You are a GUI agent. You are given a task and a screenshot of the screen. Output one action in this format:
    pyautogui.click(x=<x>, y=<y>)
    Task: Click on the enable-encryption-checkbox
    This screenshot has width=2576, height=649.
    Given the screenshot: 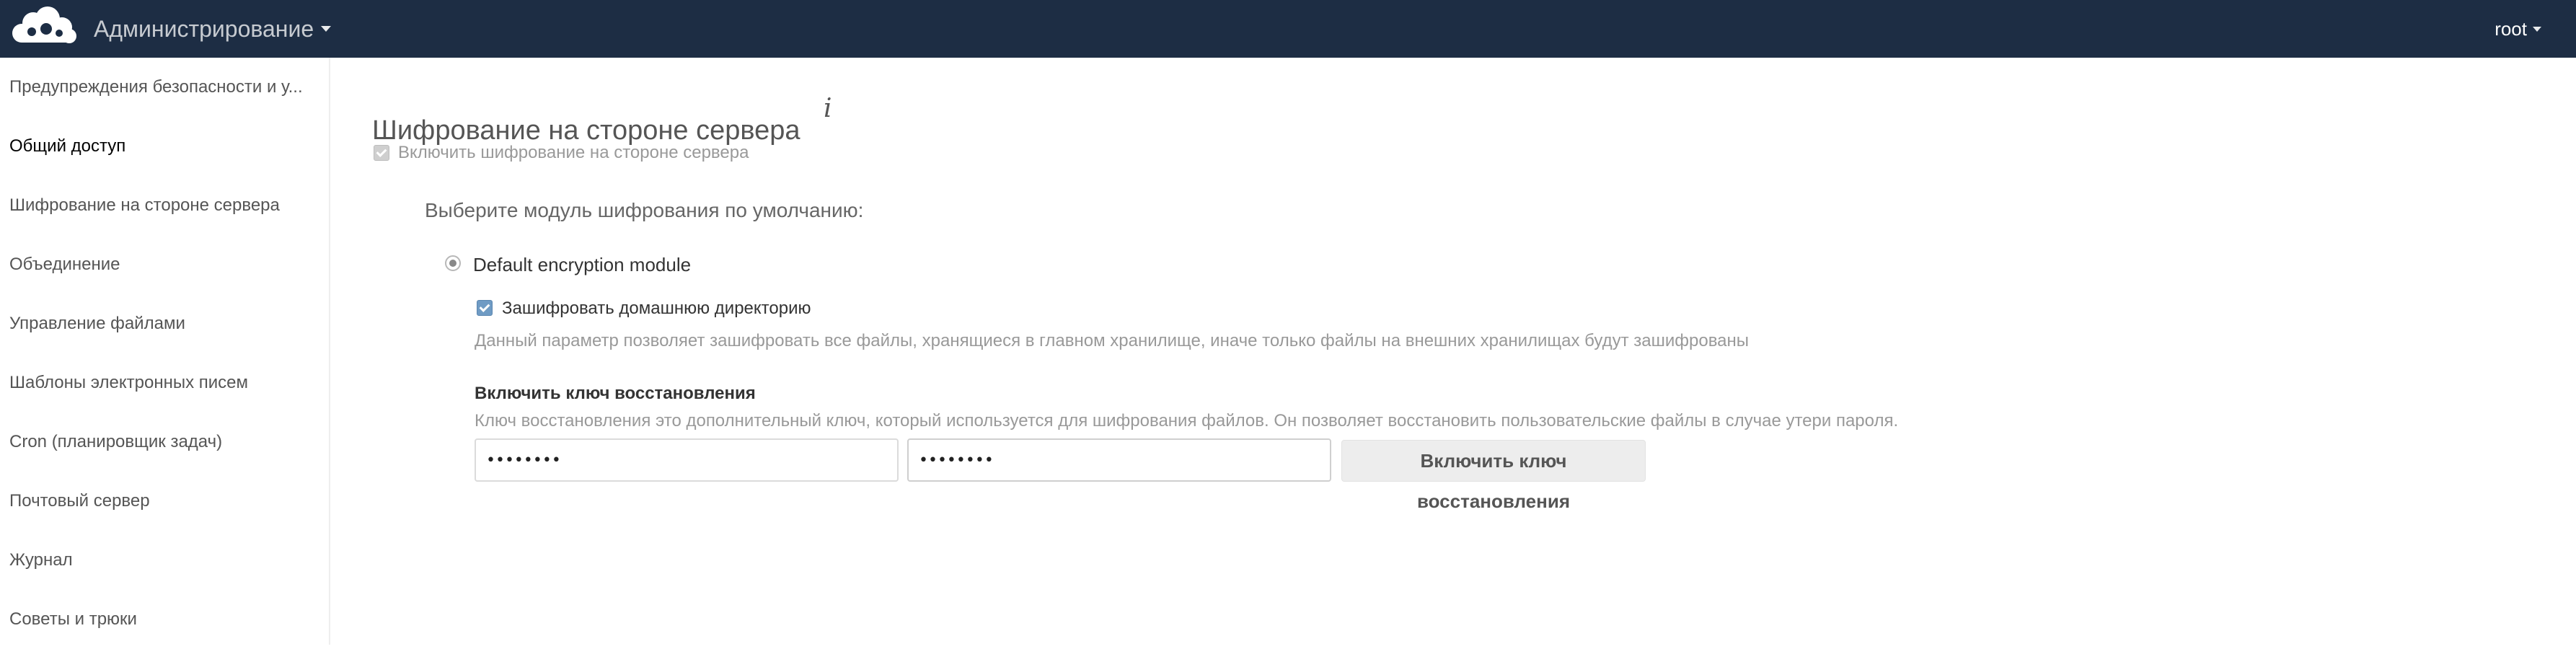 What is the action you would take?
    pyautogui.click(x=381, y=153)
    